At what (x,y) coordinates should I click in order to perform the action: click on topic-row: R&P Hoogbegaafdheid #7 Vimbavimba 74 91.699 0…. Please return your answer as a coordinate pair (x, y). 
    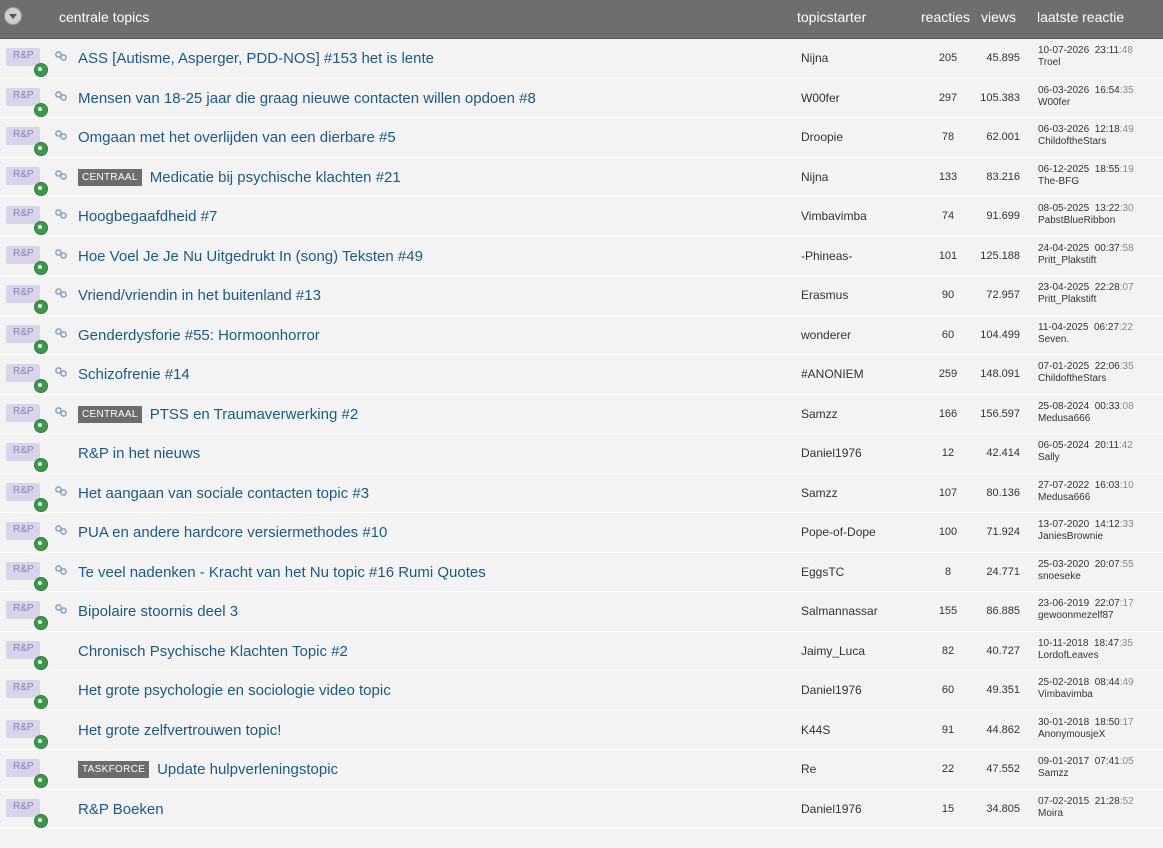
    Looking at the image, I should click on (581, 217).